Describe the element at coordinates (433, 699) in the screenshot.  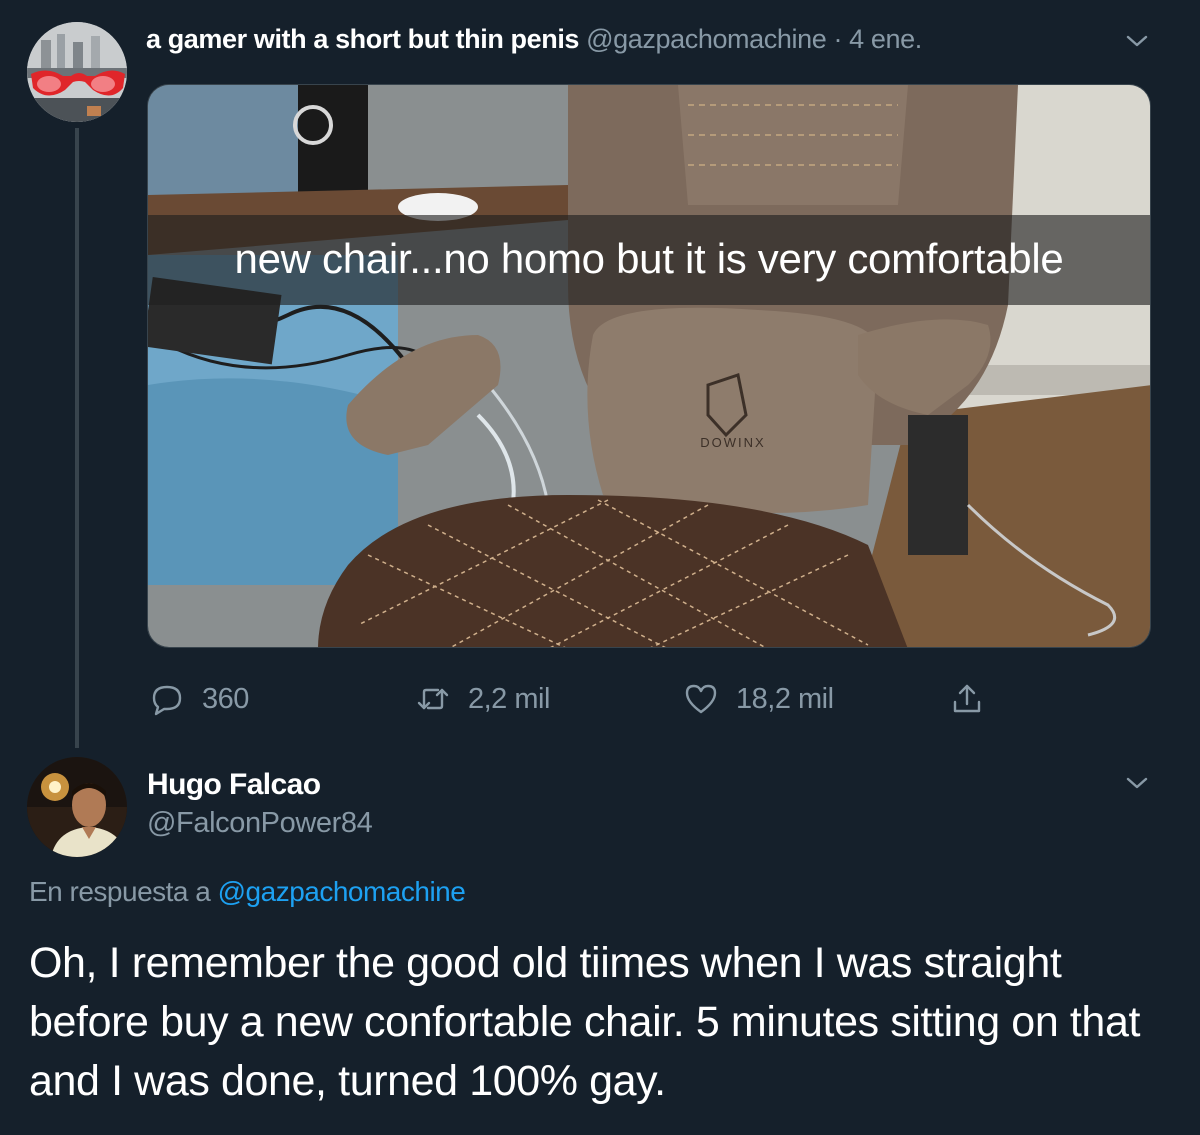
I see `retweet-icon` at that location.